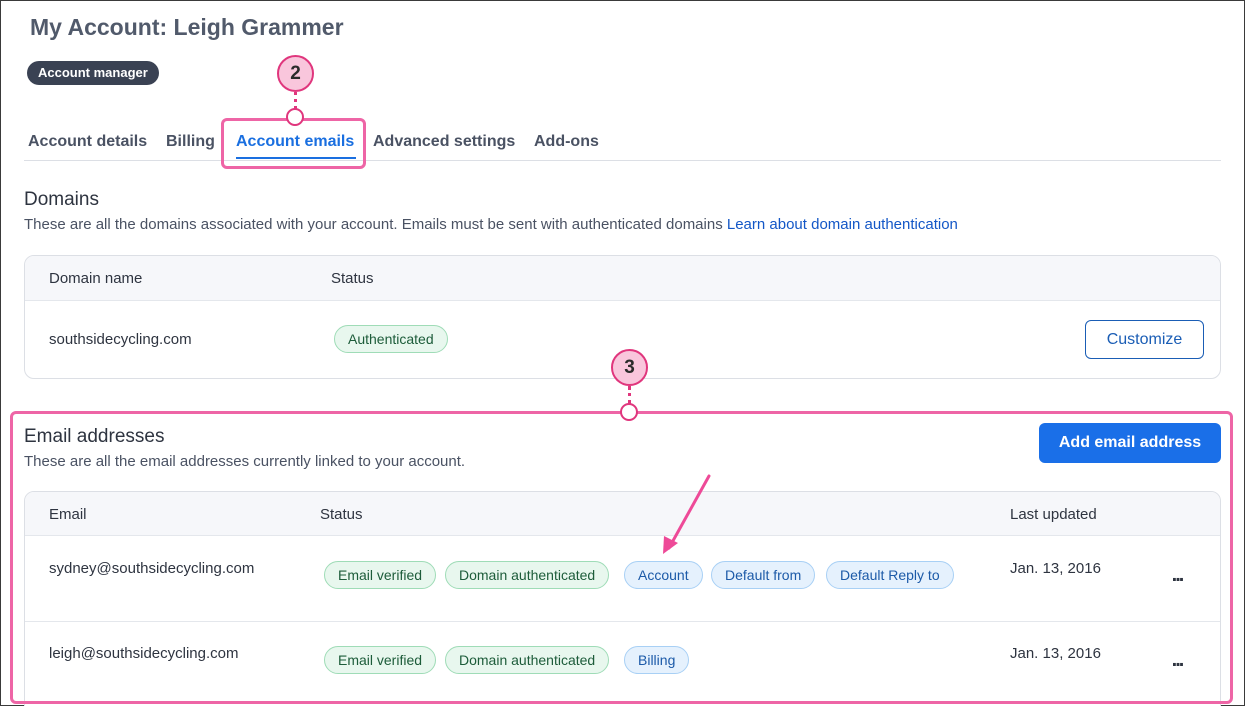  Describe the element at coordinates (1144, 339) in the screenshot. I see `customize-button: Customize` at that location.